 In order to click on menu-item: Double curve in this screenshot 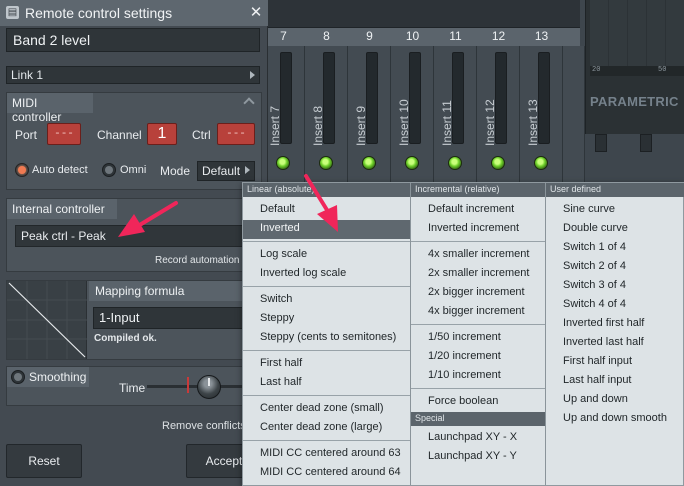, I will do `click(615, 229)`.